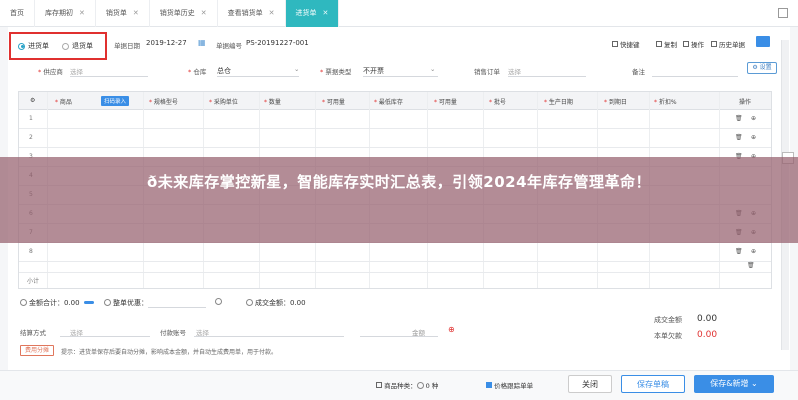 The height and width of the screenshot is (400, 798). What do you see at coordinates (762, 68) in the screenshot?
I see `settings-button: ⚙ 设置` at bounding box center [762, 68].